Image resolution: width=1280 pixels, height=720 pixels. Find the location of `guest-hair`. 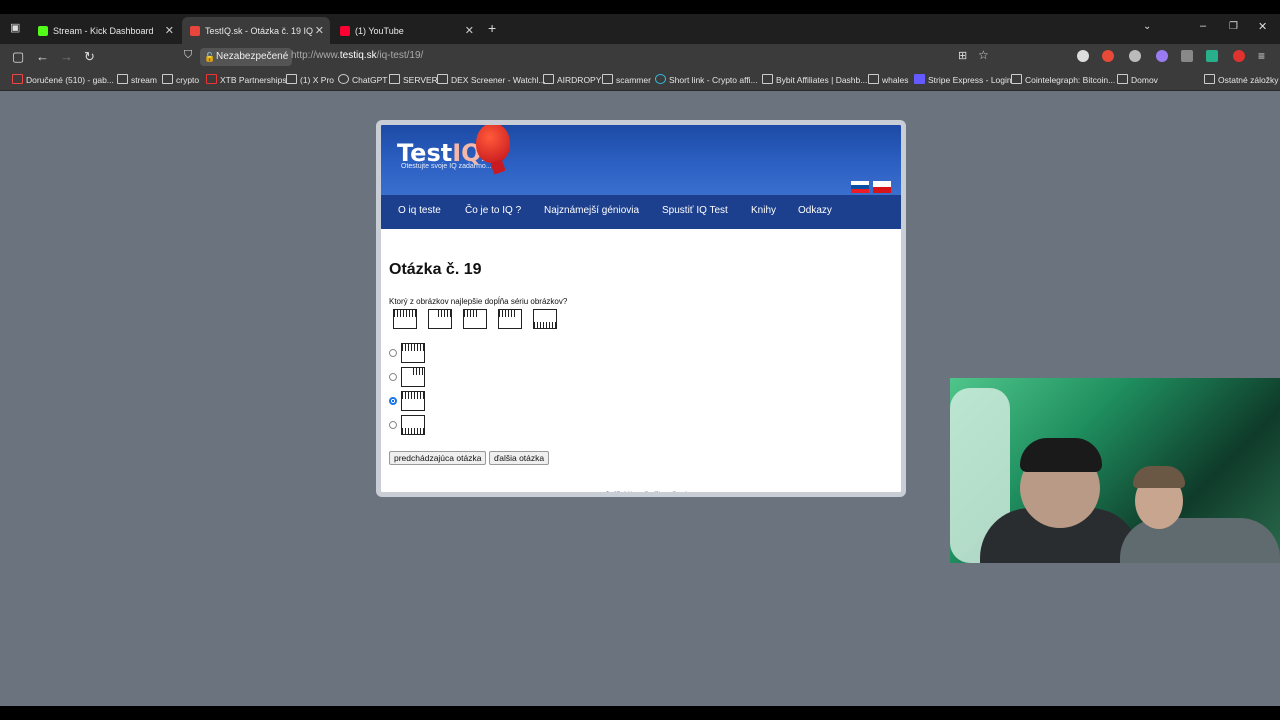

guest-hair is located at coordinates (1159, 477).